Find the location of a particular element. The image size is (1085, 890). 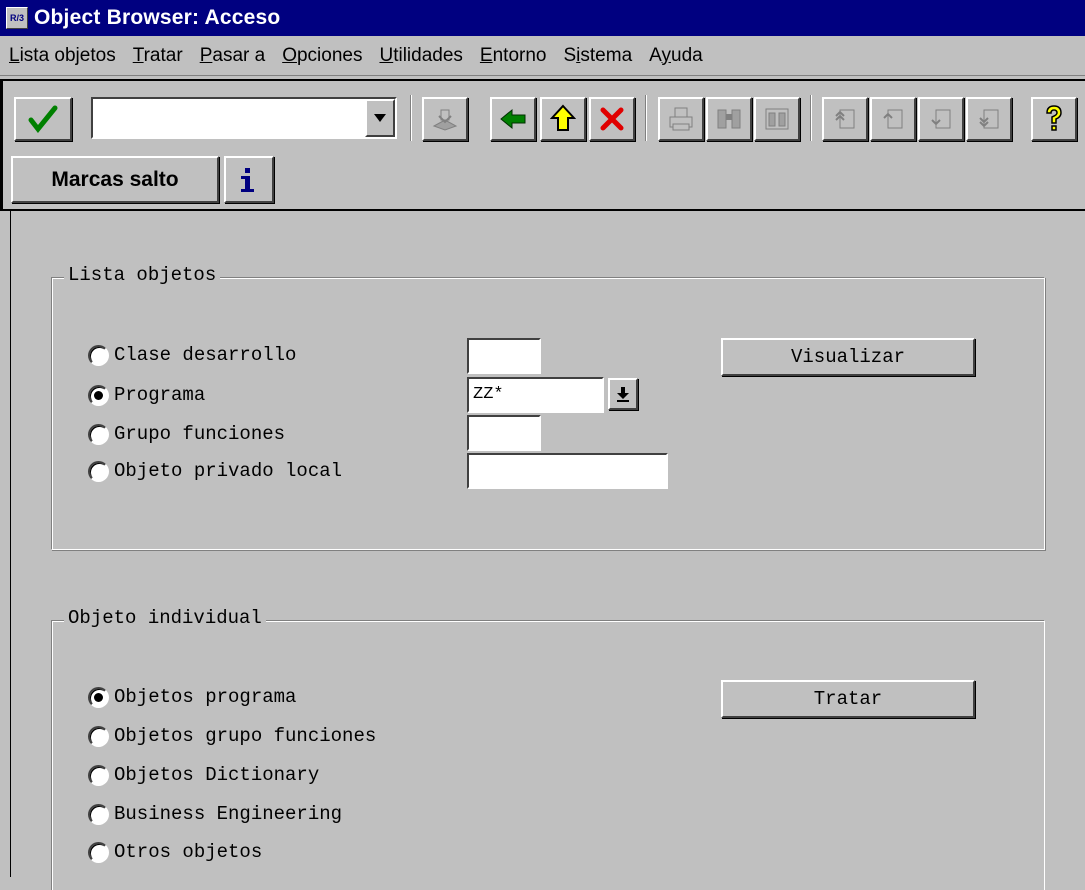

command-input is located at coordinates (228, 116).